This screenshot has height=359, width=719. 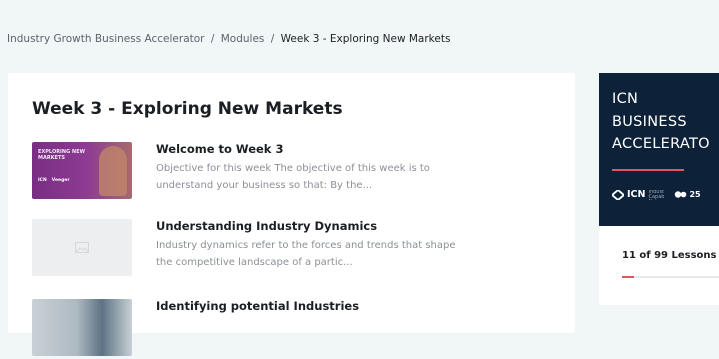 I want to click on course-title-line: BUSINESS, so click(x=649, y=121).